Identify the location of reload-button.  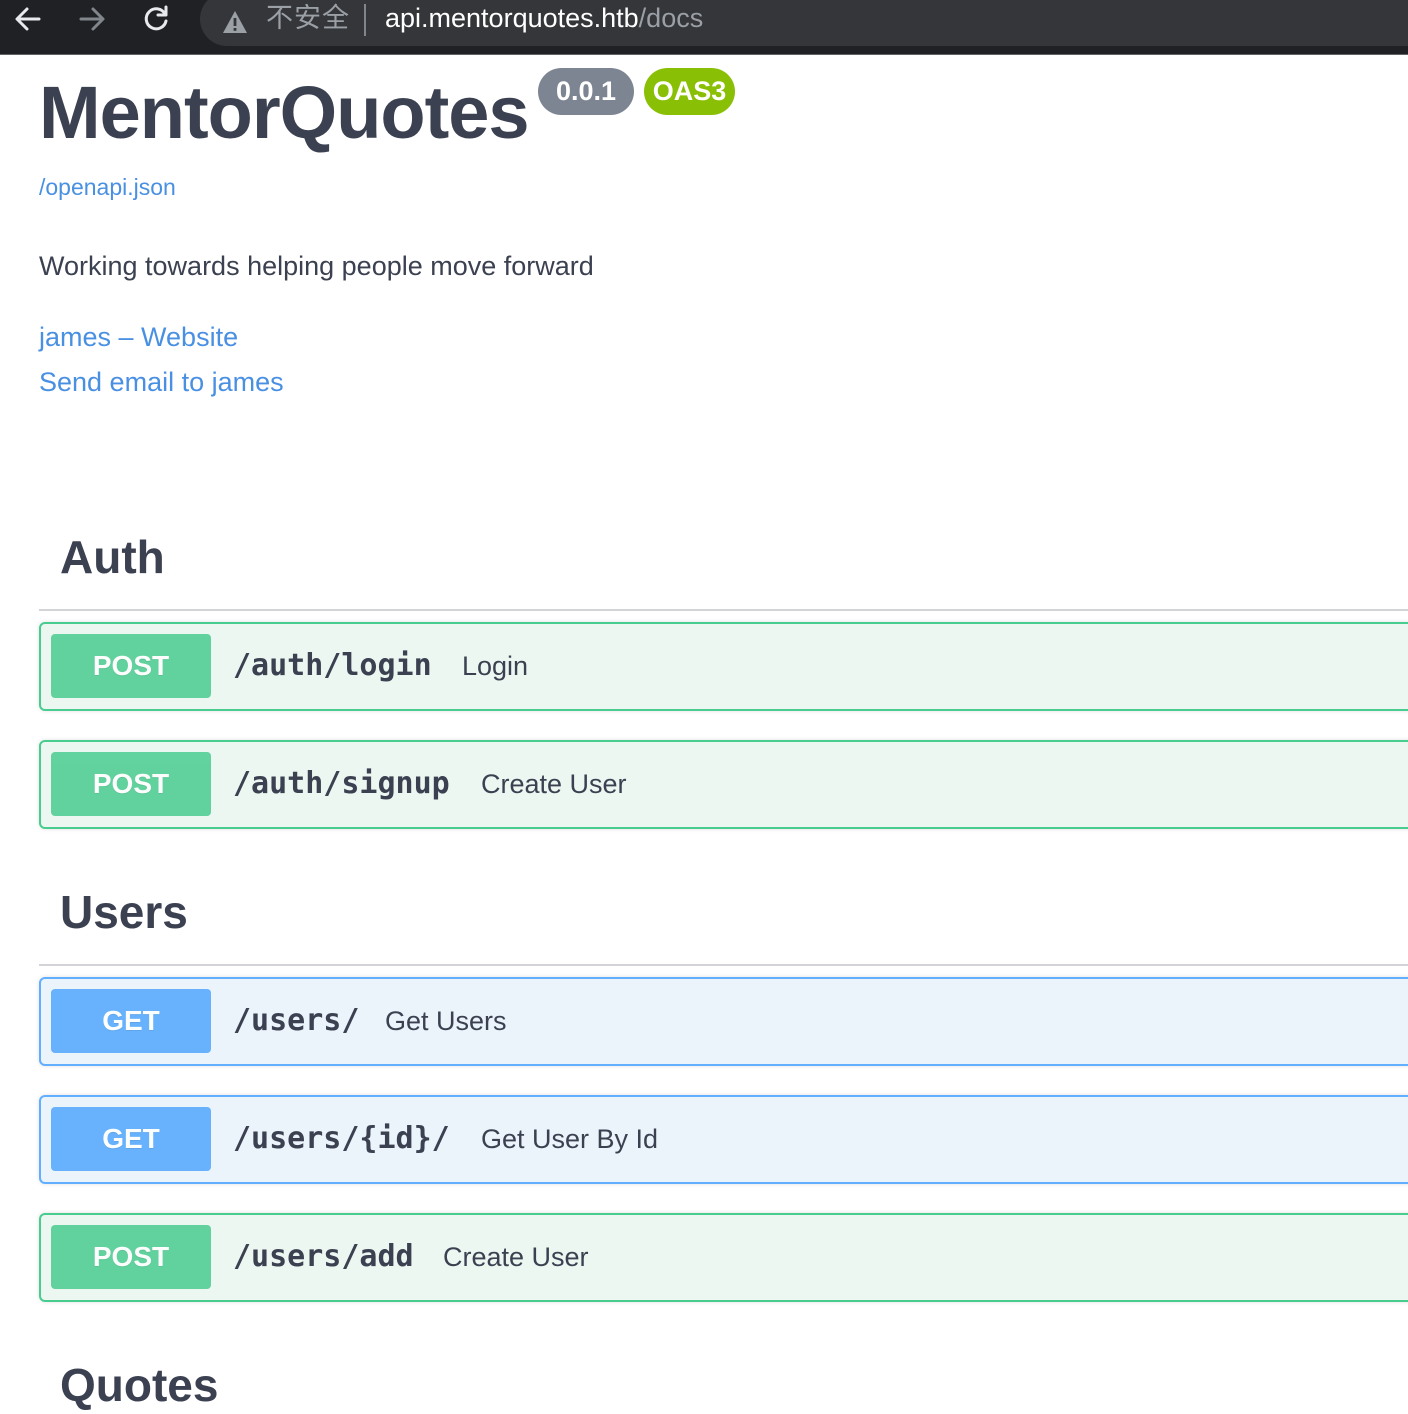
(156, 19).